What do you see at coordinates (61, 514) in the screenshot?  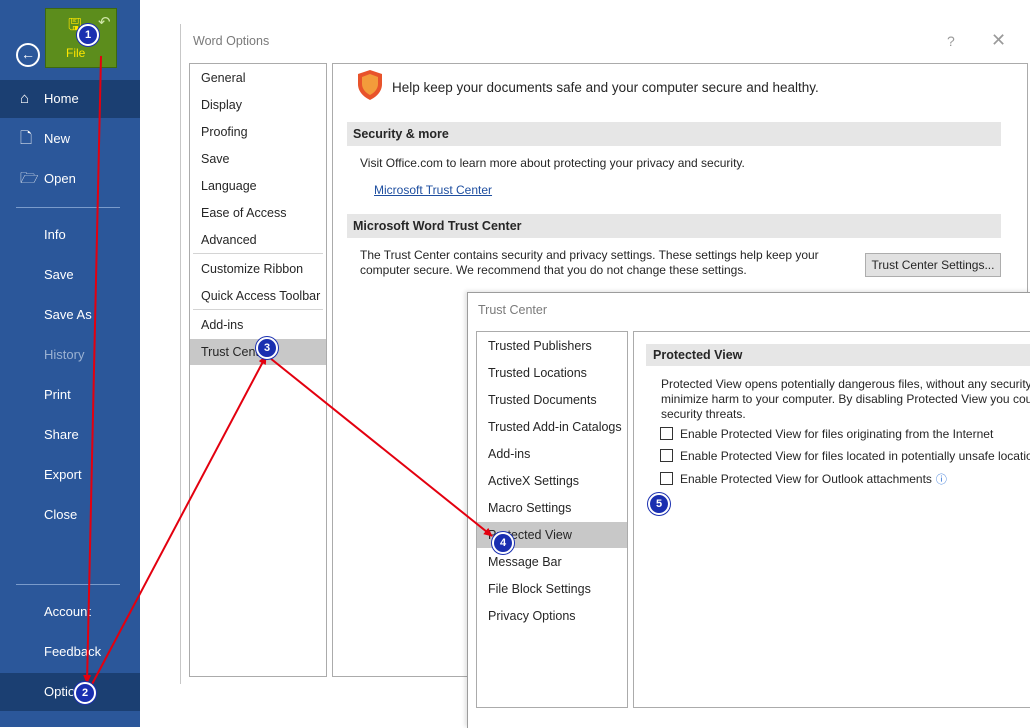 I see `backstage-item-label: Close` at bounding box center [61, 514].